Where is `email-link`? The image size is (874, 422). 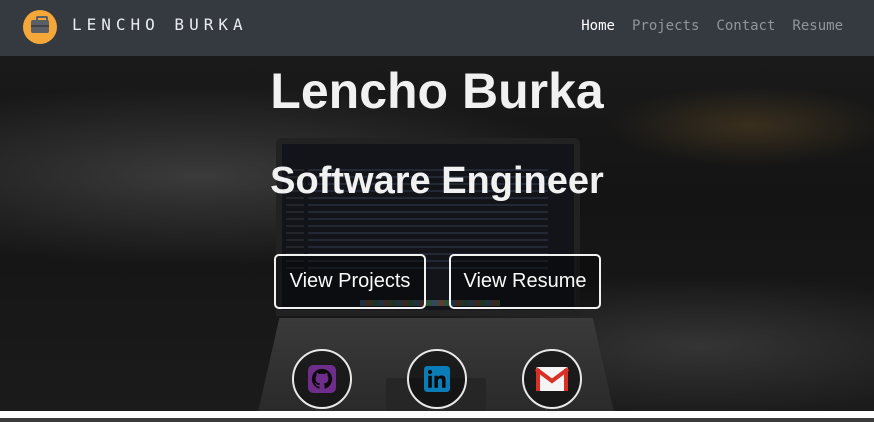 email-link is located at coordinates (552, 379).